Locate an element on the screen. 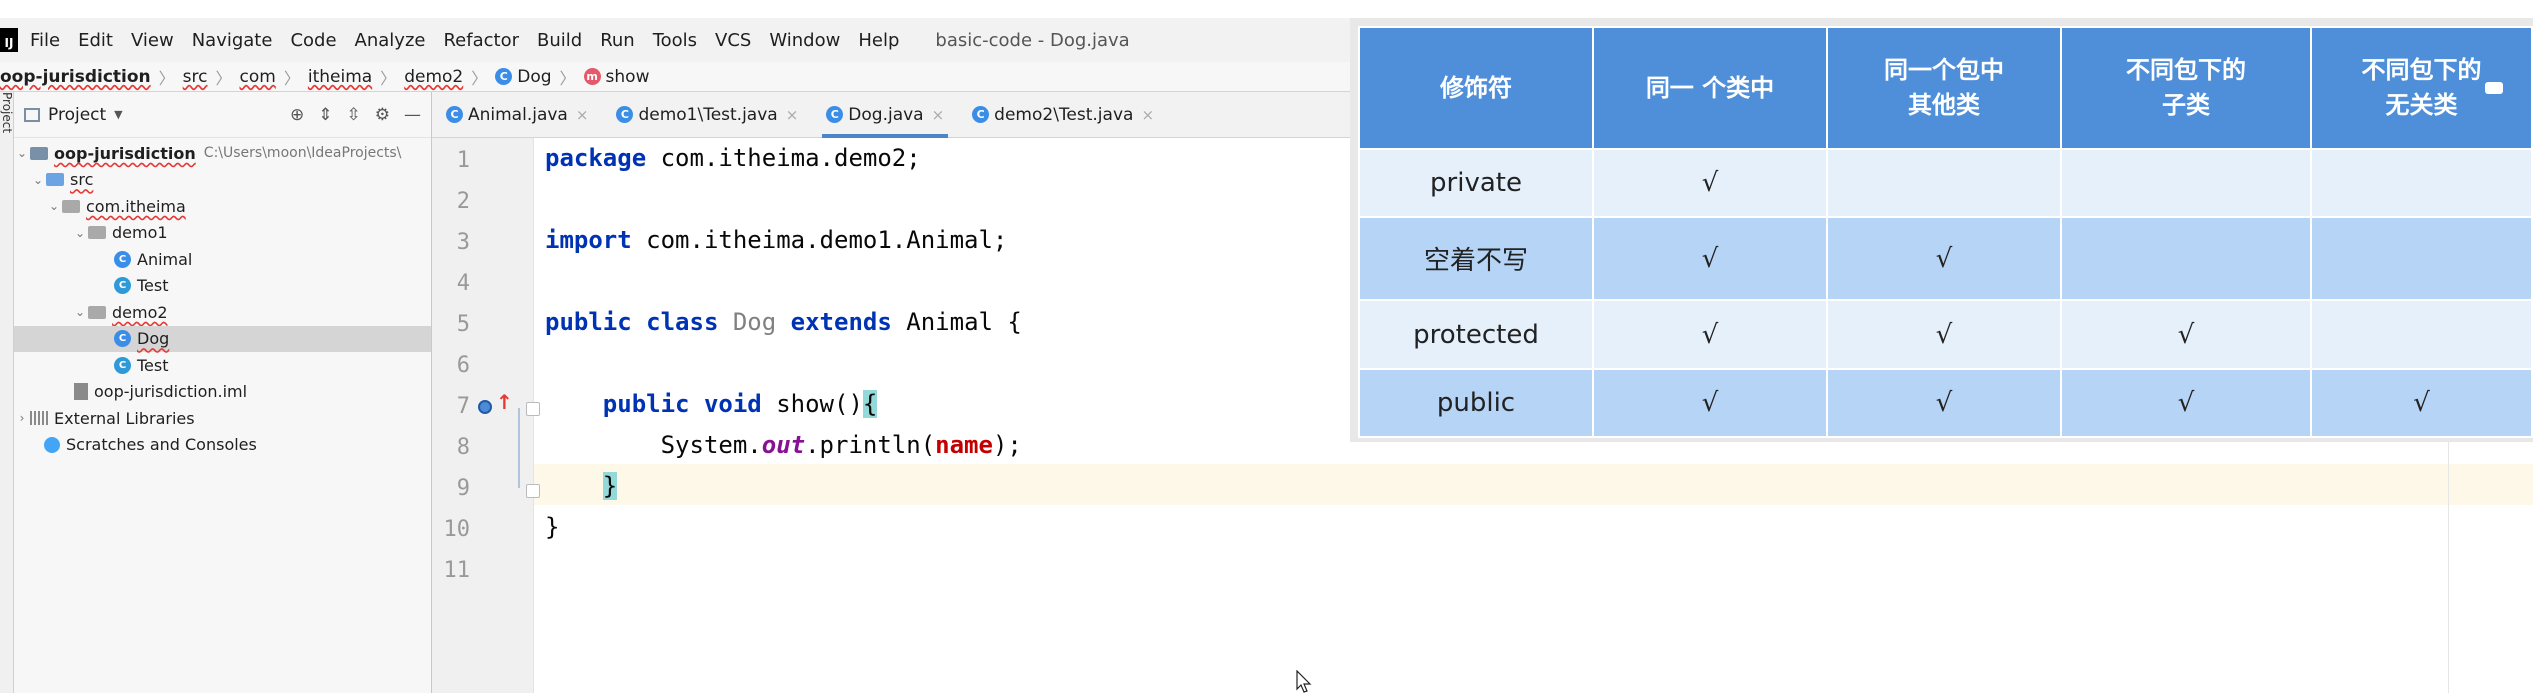 The width and height of the screenshot is (2533, 693). minimize-icon: — is located at coordinates (412, 115).